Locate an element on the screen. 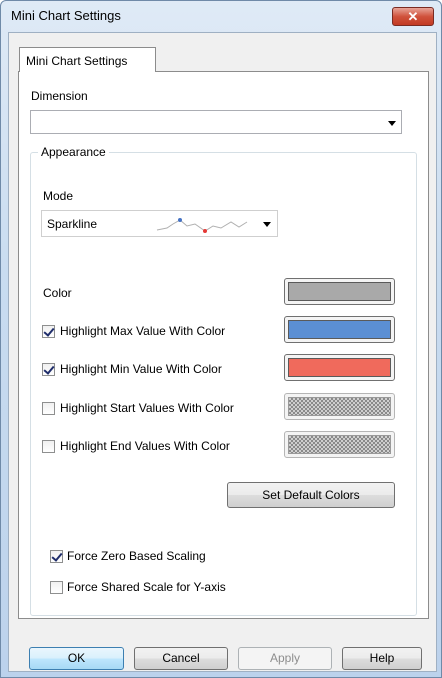 This screenshot has width=442, height=678. mode-label: Mode is located at coordinates (58, 196).